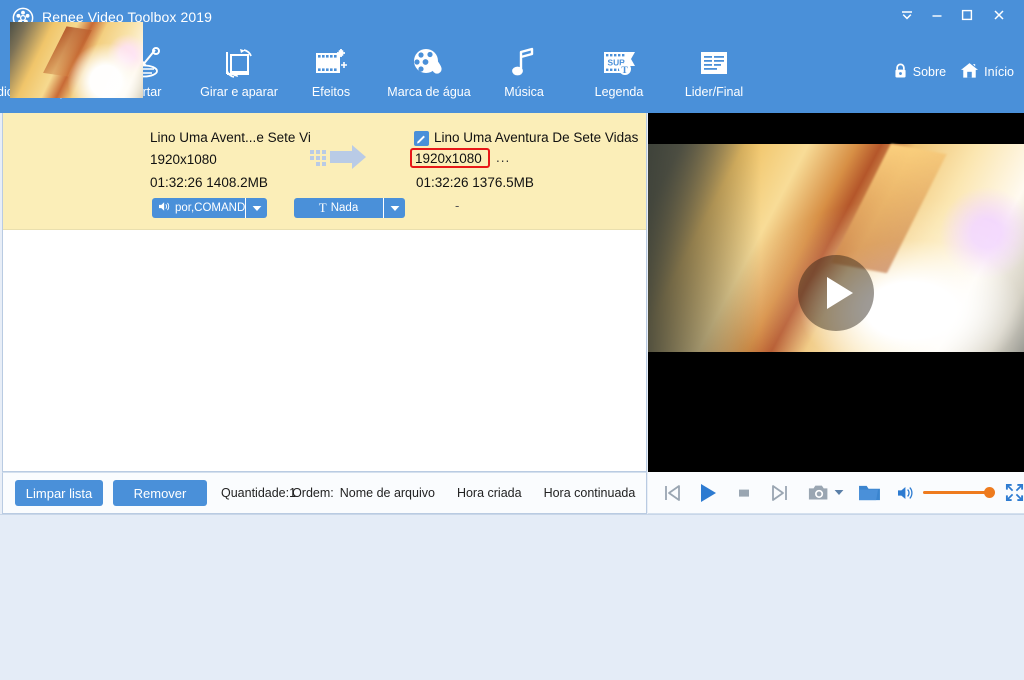  Describe the element at coordinates (1014, 492) in the screenshot. I see `fullscreen-icon` at that location.